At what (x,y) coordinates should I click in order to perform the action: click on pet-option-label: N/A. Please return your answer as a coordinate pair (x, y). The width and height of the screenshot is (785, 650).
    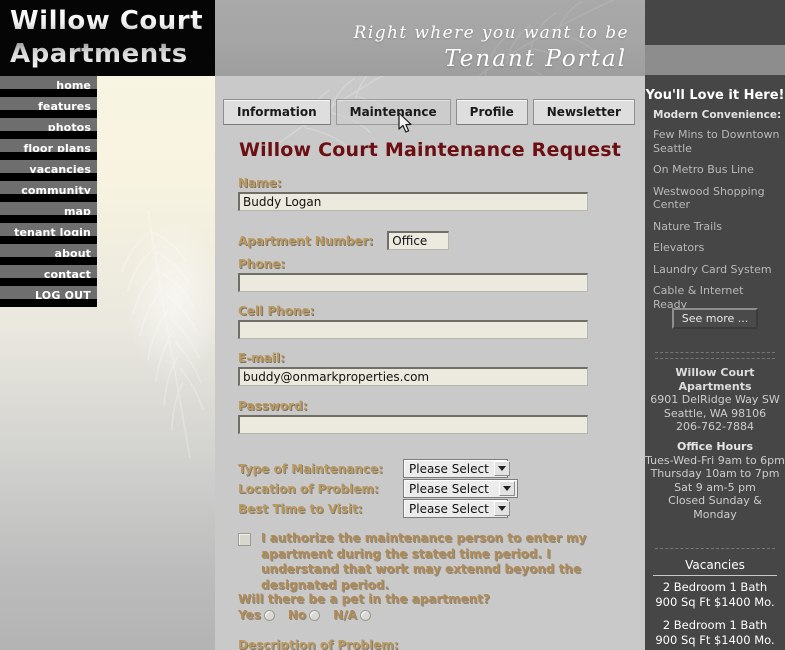
    Looking at the image, I should click on (345, 615).